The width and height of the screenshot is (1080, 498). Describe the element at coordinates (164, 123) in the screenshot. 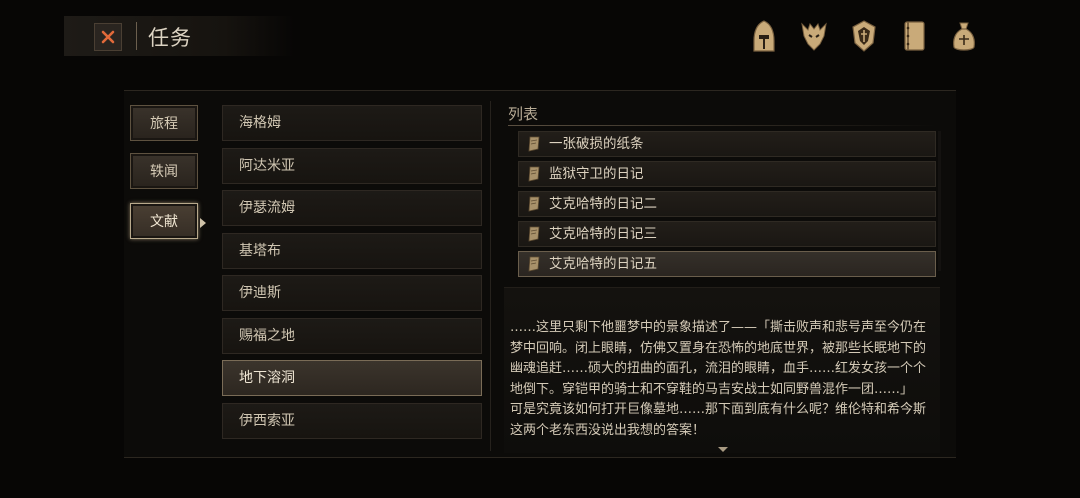

I see `category-journey-button: 旅程` at that location.